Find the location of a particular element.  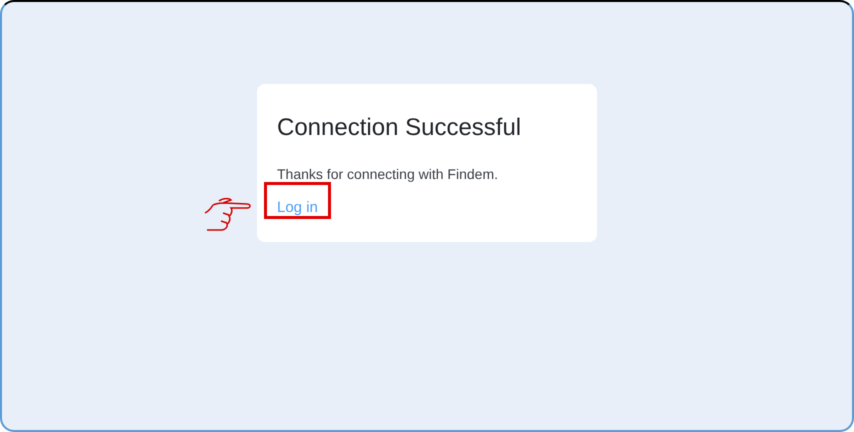

message: Thanks for connecting with Findem. is located at coordinates (388, 174).